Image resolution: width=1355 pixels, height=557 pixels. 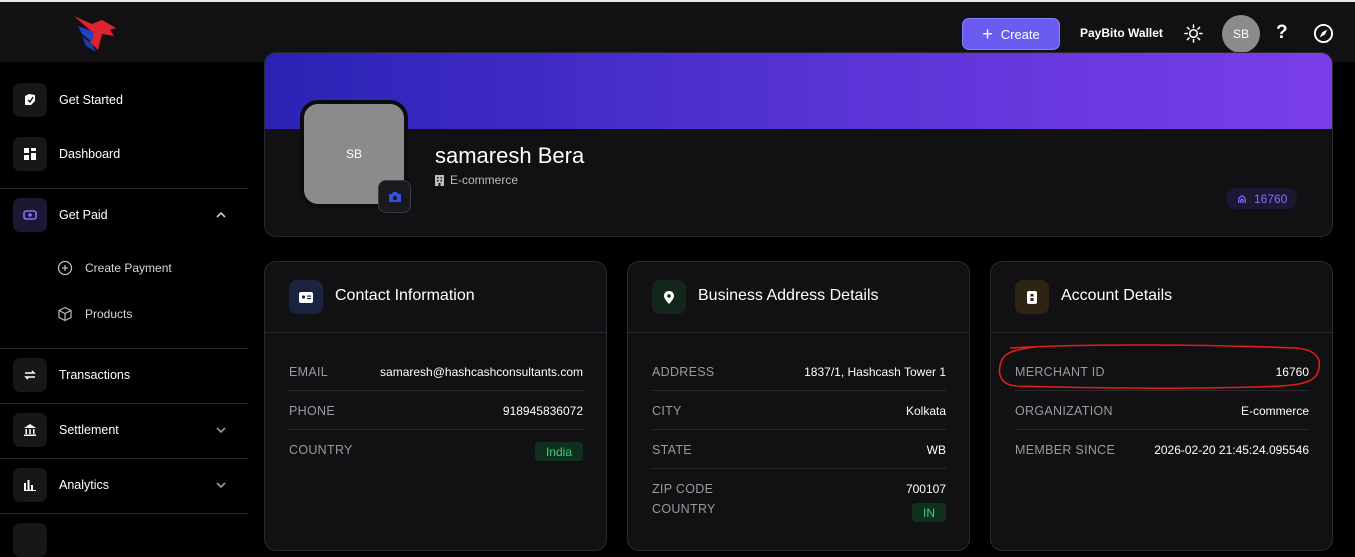 What do you see at coordinates (124, 485) in the screenshot?
I see `sidebar-item-analytics: Analytics` at bounding box center [124, 485].